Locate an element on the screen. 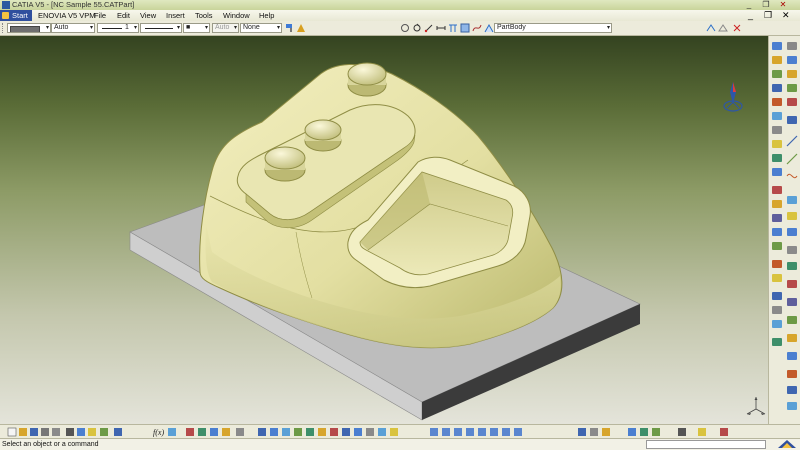  menu-edit: Edit is located at coordinates (123, 15).